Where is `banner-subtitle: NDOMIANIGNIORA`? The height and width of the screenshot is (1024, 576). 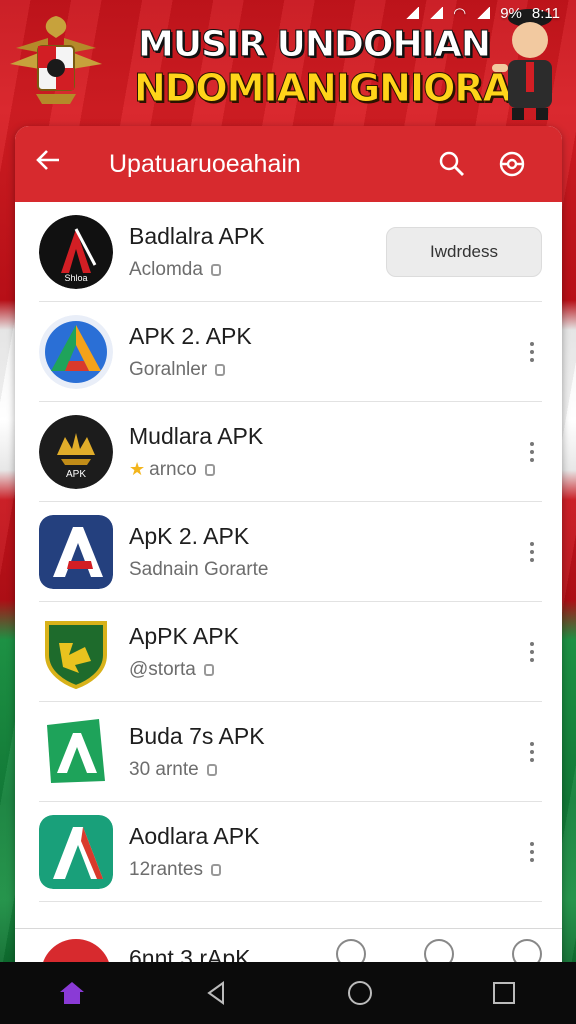
banner-subtitle: NDOMIANIGNIORA is located at coordinates (322, 88).